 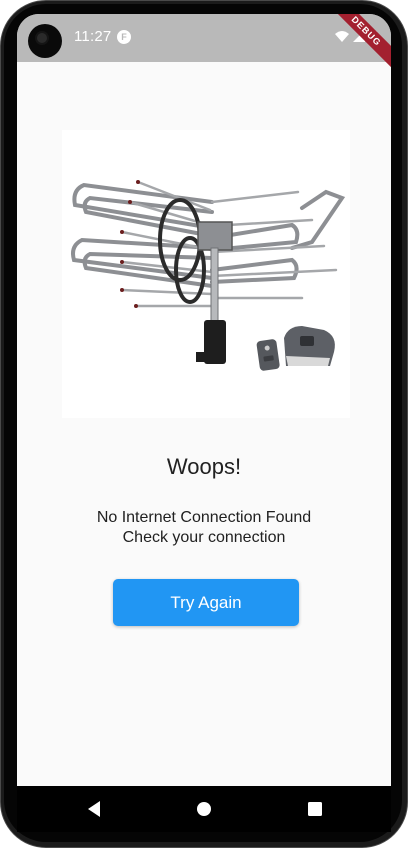 What do you see at coordinates (204, 45) in the screenshot?
I see `status-bar: 11:27 F DEBUG` at bounding box center [204, 45].